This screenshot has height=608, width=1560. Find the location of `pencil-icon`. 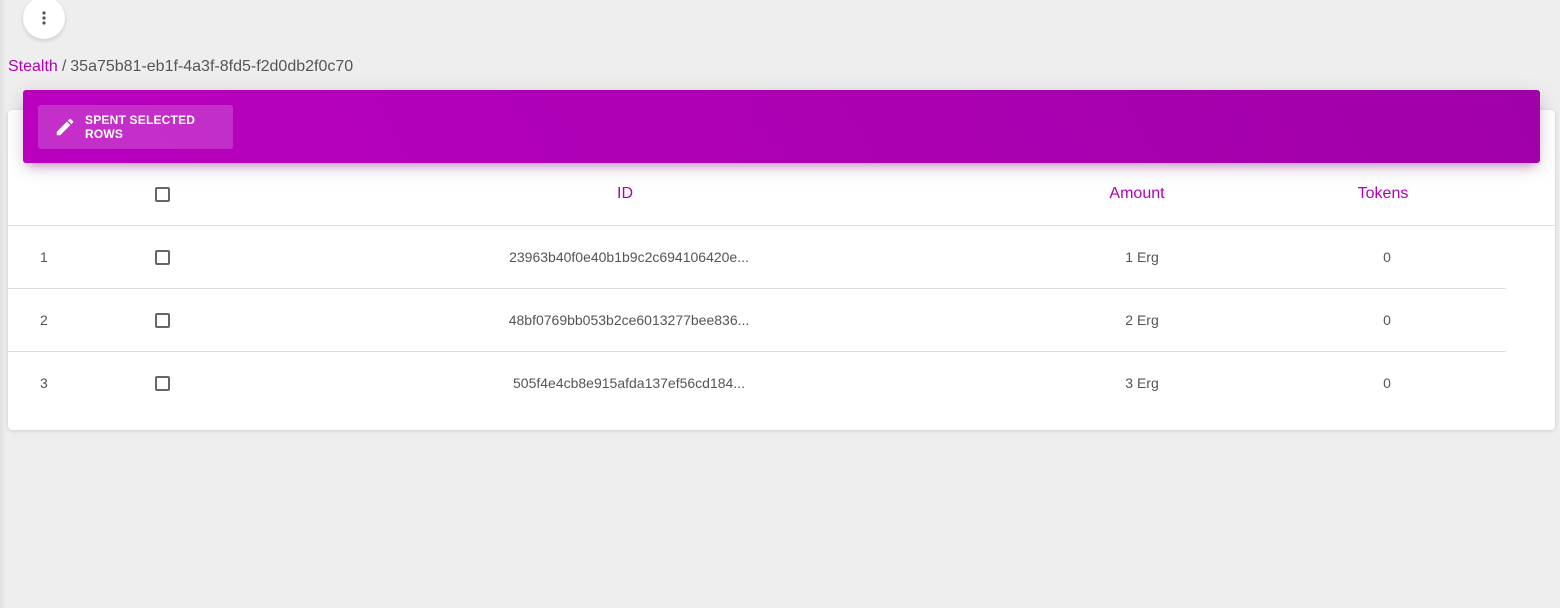

pencil-icon is located at coordinates (65, 127).